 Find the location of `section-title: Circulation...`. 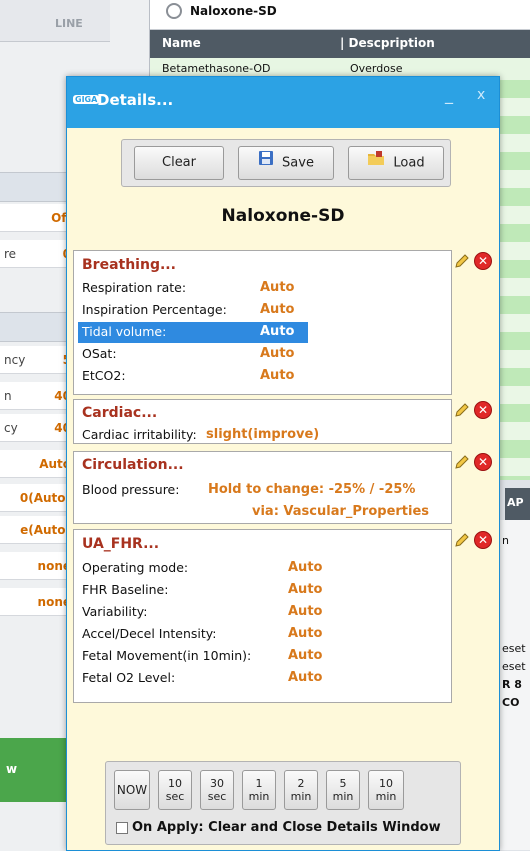

section-title: Circulation... is located at coordinates (133, 465).